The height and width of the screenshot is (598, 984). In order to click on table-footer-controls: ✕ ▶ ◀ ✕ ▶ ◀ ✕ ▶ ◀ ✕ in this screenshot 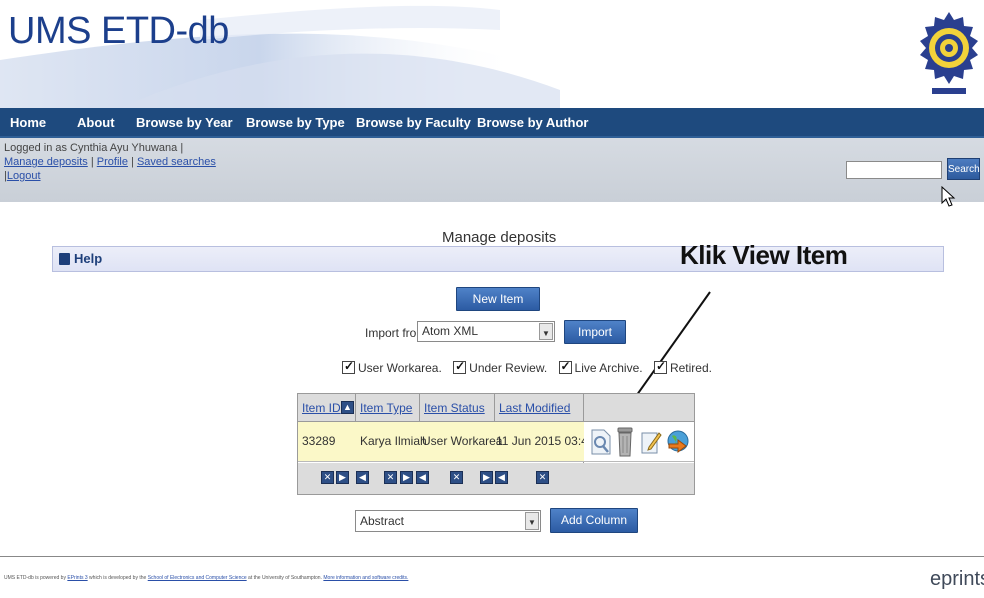, I will do `click(496, 478)`.